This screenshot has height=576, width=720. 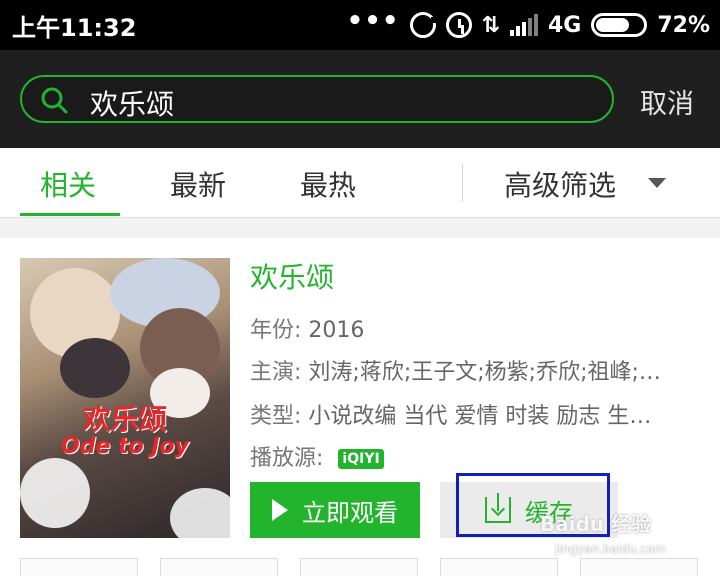 What do you see at coordinates (523, 25) in the screenshot?
I see `signal-icon` at bounding box center [523, 25].